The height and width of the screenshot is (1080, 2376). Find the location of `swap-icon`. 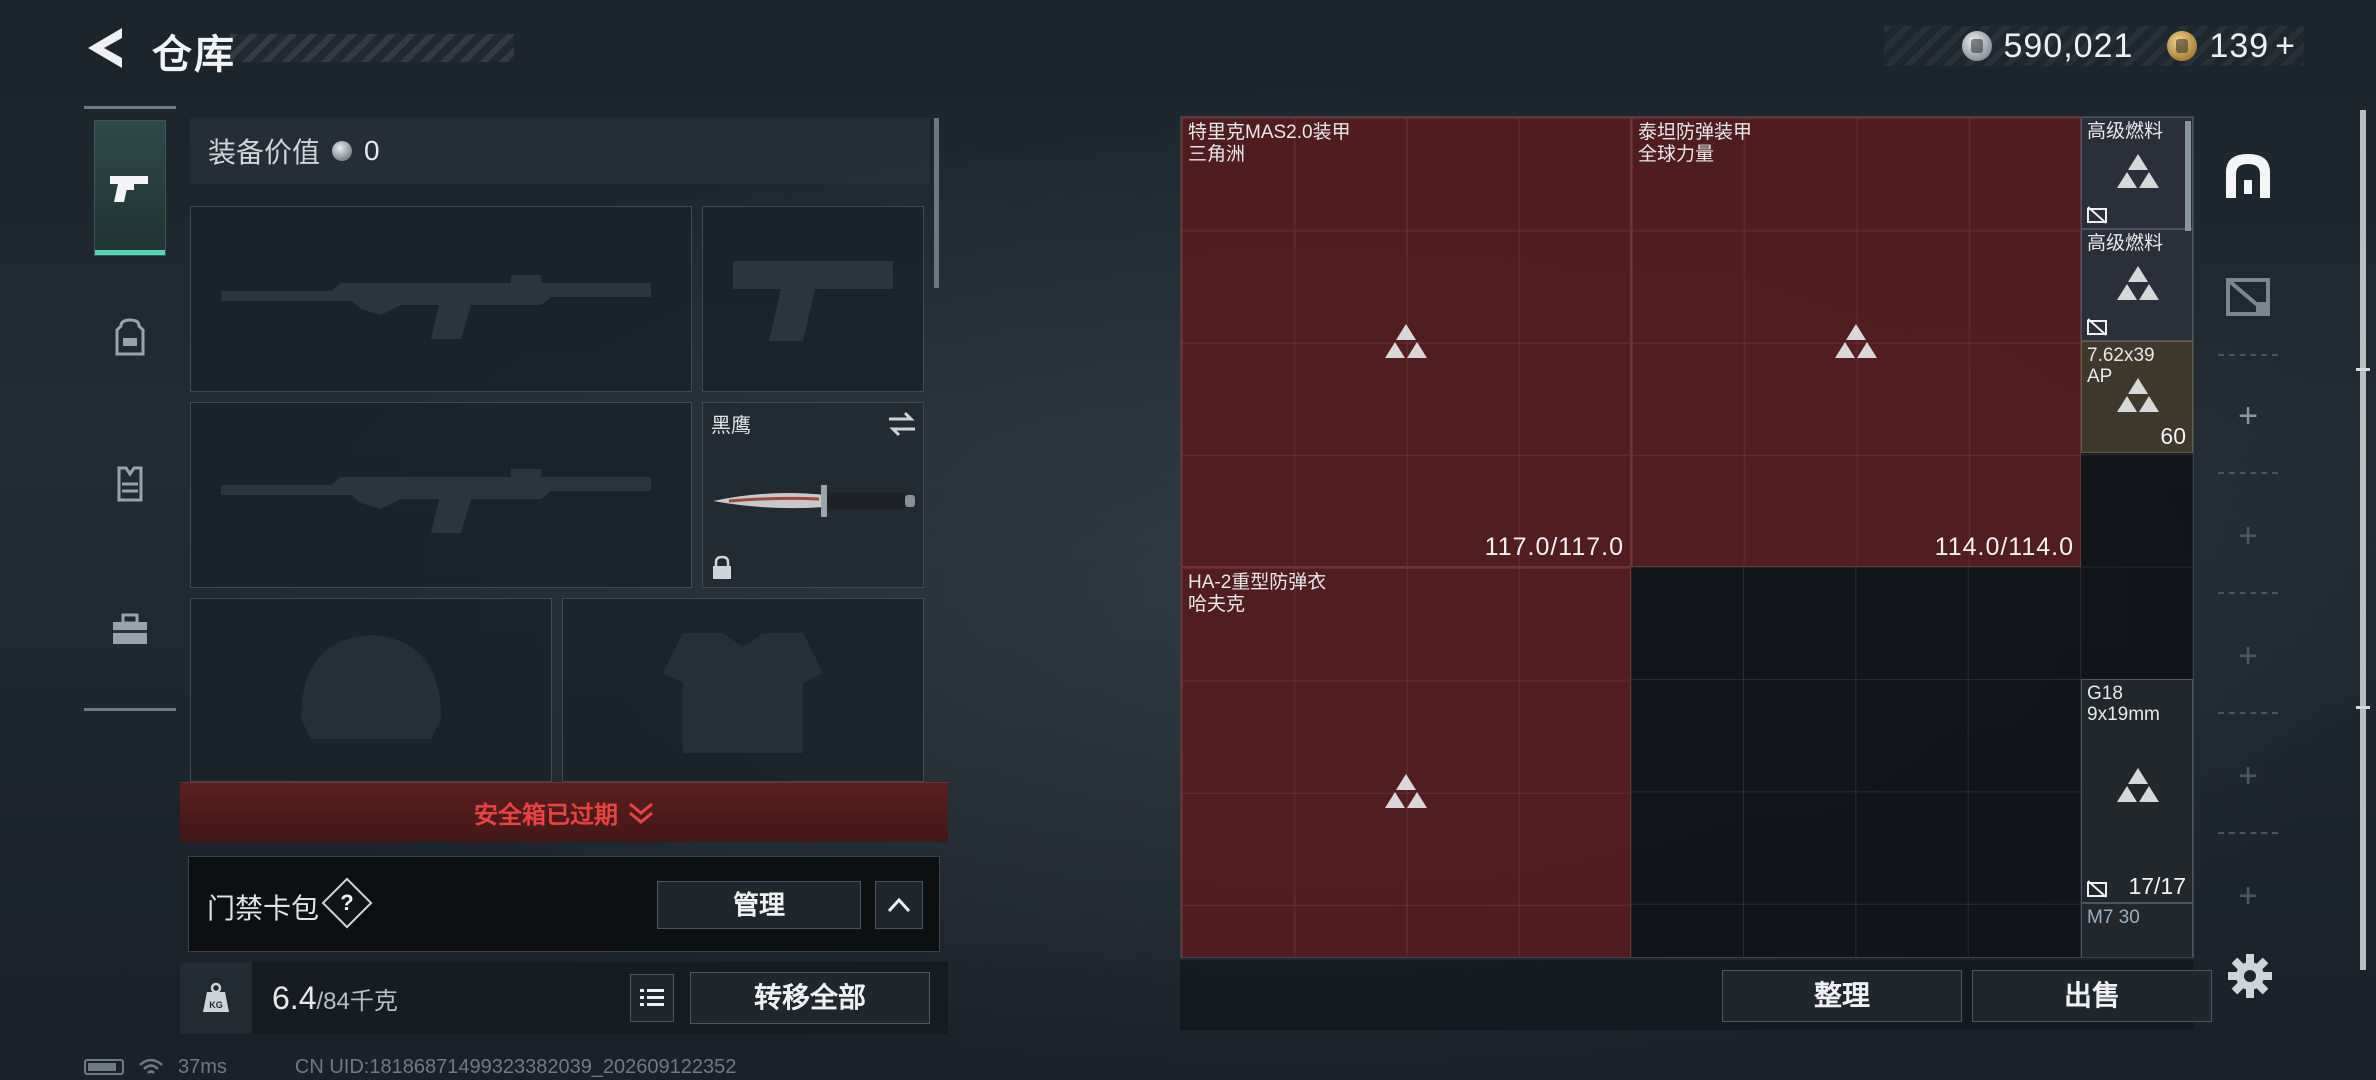

swap-icon is located at coordinates (902, 424).